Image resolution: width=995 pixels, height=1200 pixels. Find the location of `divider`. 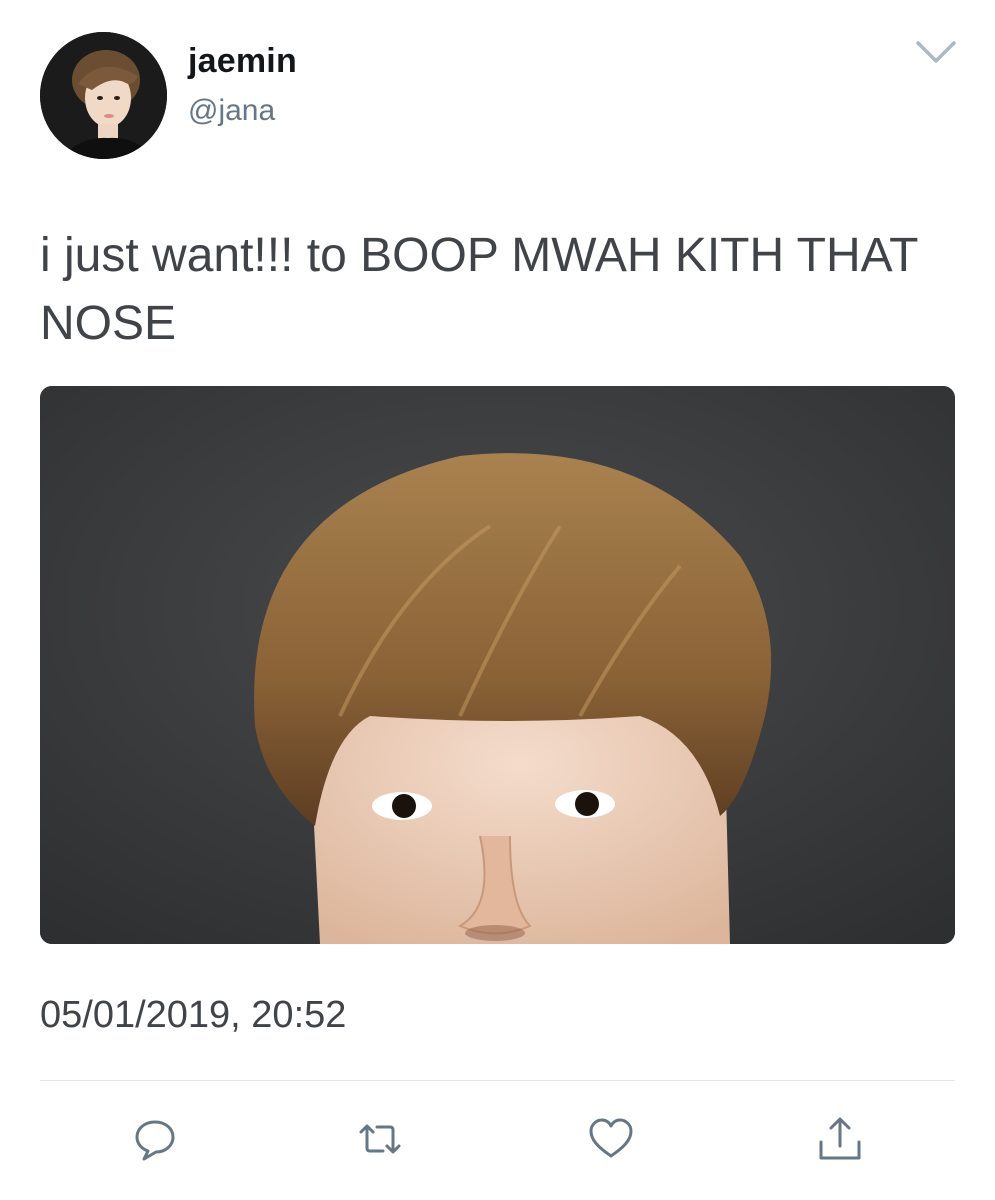

divider is located at coordinates (497, 1080).